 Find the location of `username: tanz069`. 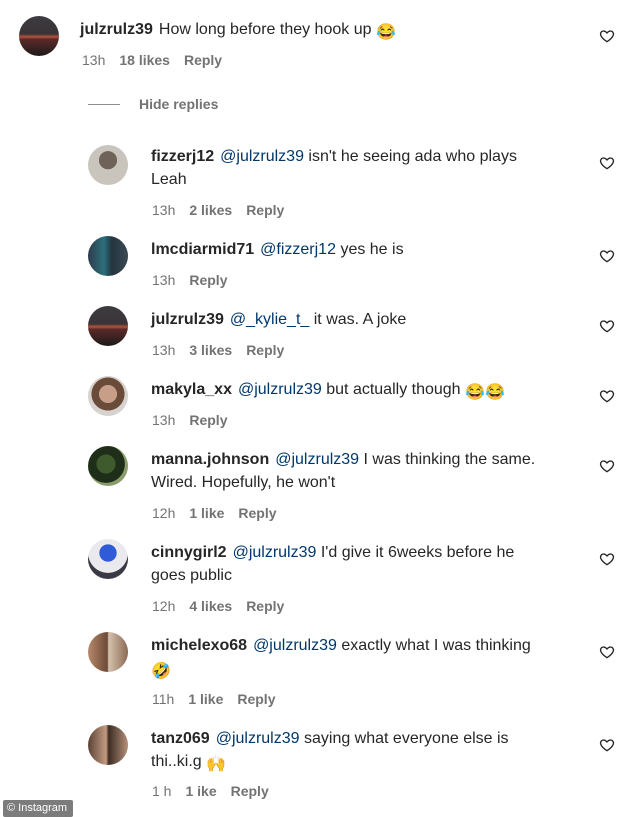

username: tanz069 is located at coordinates (180, 738).